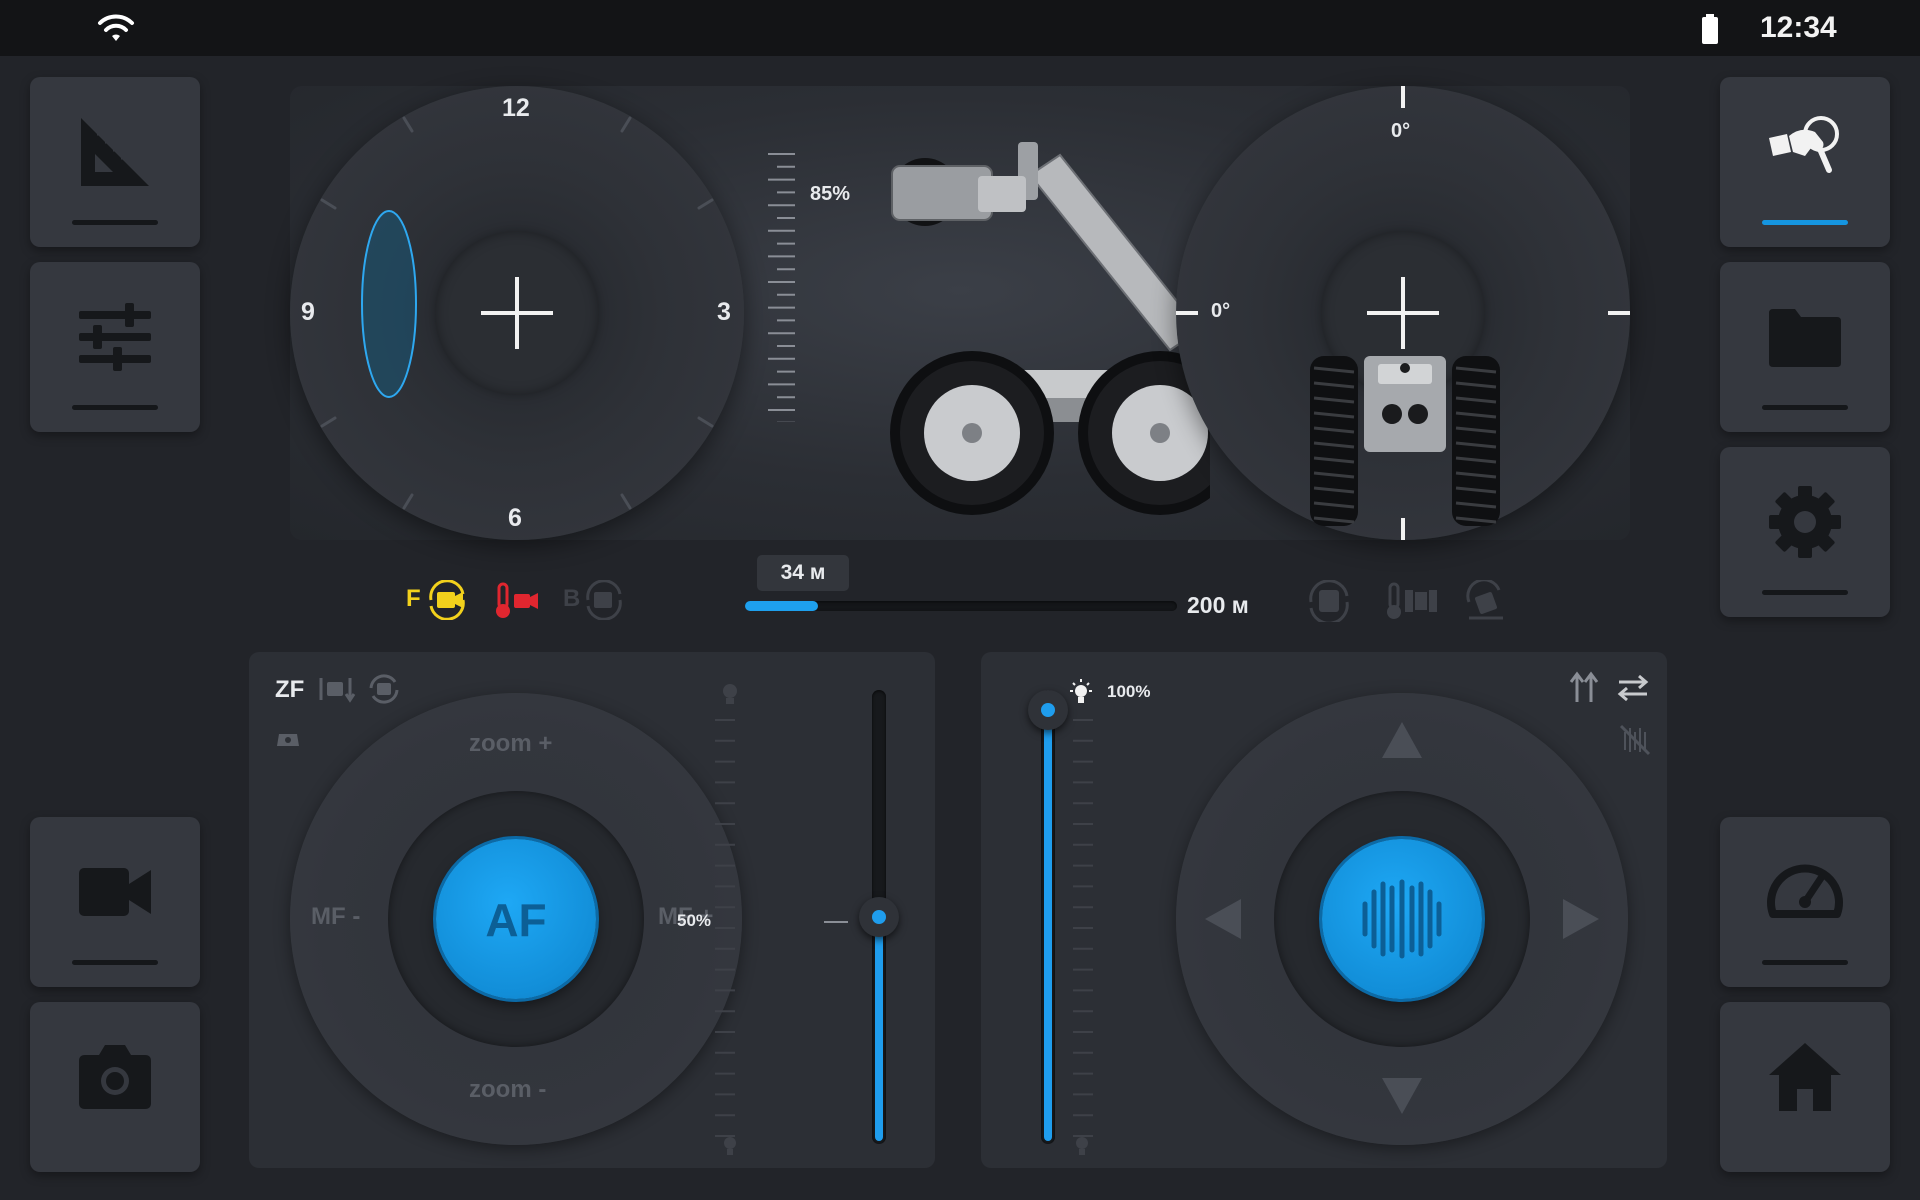 This screenshot has height=1200, width=1920. Describe the element at coordinates (830, 194) in the screenshot. I see `tilt-percent: 85%` at that location.